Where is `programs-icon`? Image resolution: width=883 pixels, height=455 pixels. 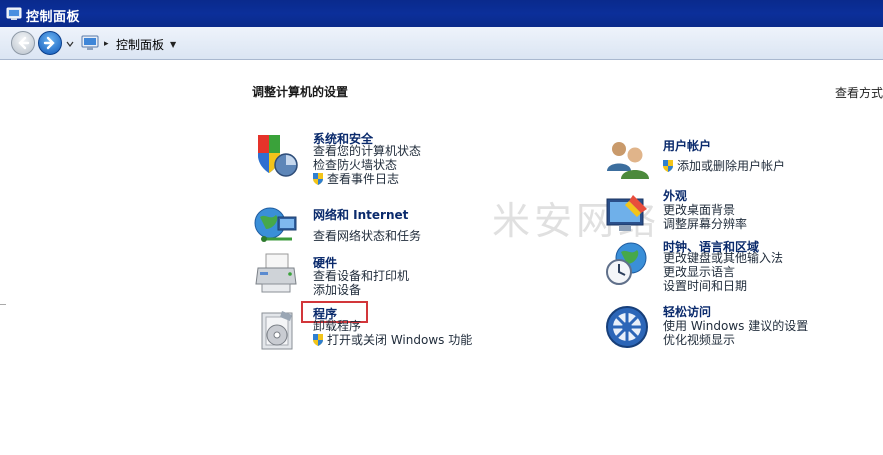
programs-icon is located at coordinates (278, 331).